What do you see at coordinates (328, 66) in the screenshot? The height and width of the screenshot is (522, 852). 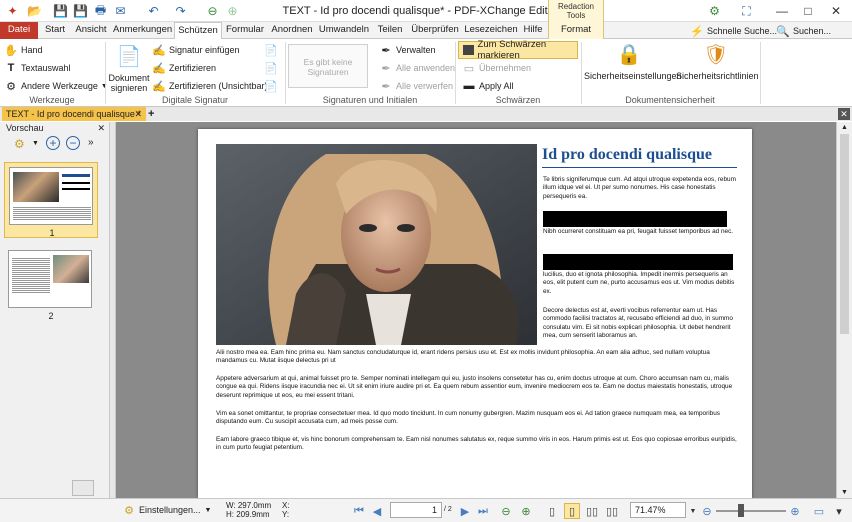 I see `signatures-gallery: Es gibt keine Signaturen` at bounding box center [328, 66].